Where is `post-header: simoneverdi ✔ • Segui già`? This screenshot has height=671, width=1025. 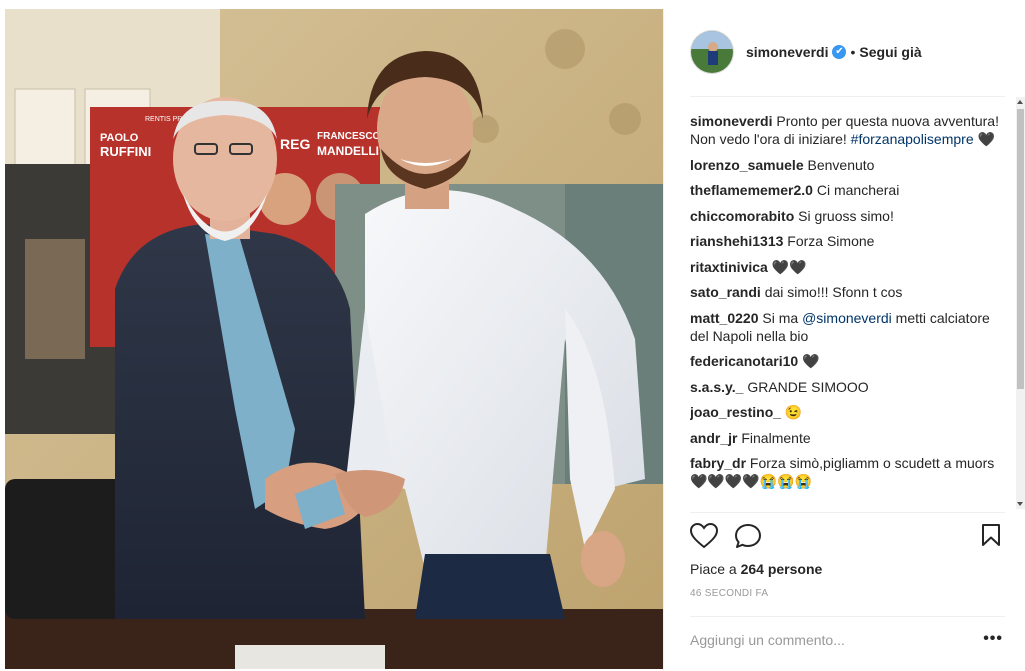
post-header: simoneverdi ✔ • Segui già is located at coordinates (847, 52).